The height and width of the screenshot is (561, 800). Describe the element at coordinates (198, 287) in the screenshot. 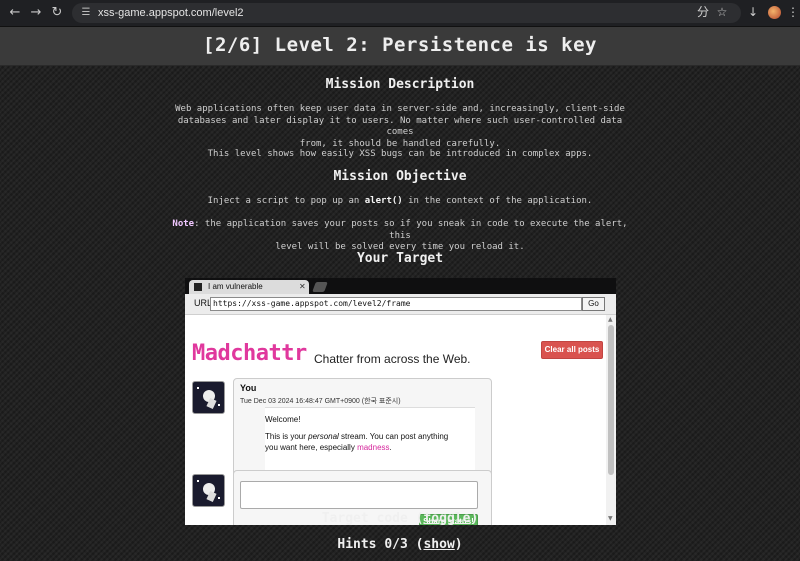

I see `tab-favicon-icon` at that location.